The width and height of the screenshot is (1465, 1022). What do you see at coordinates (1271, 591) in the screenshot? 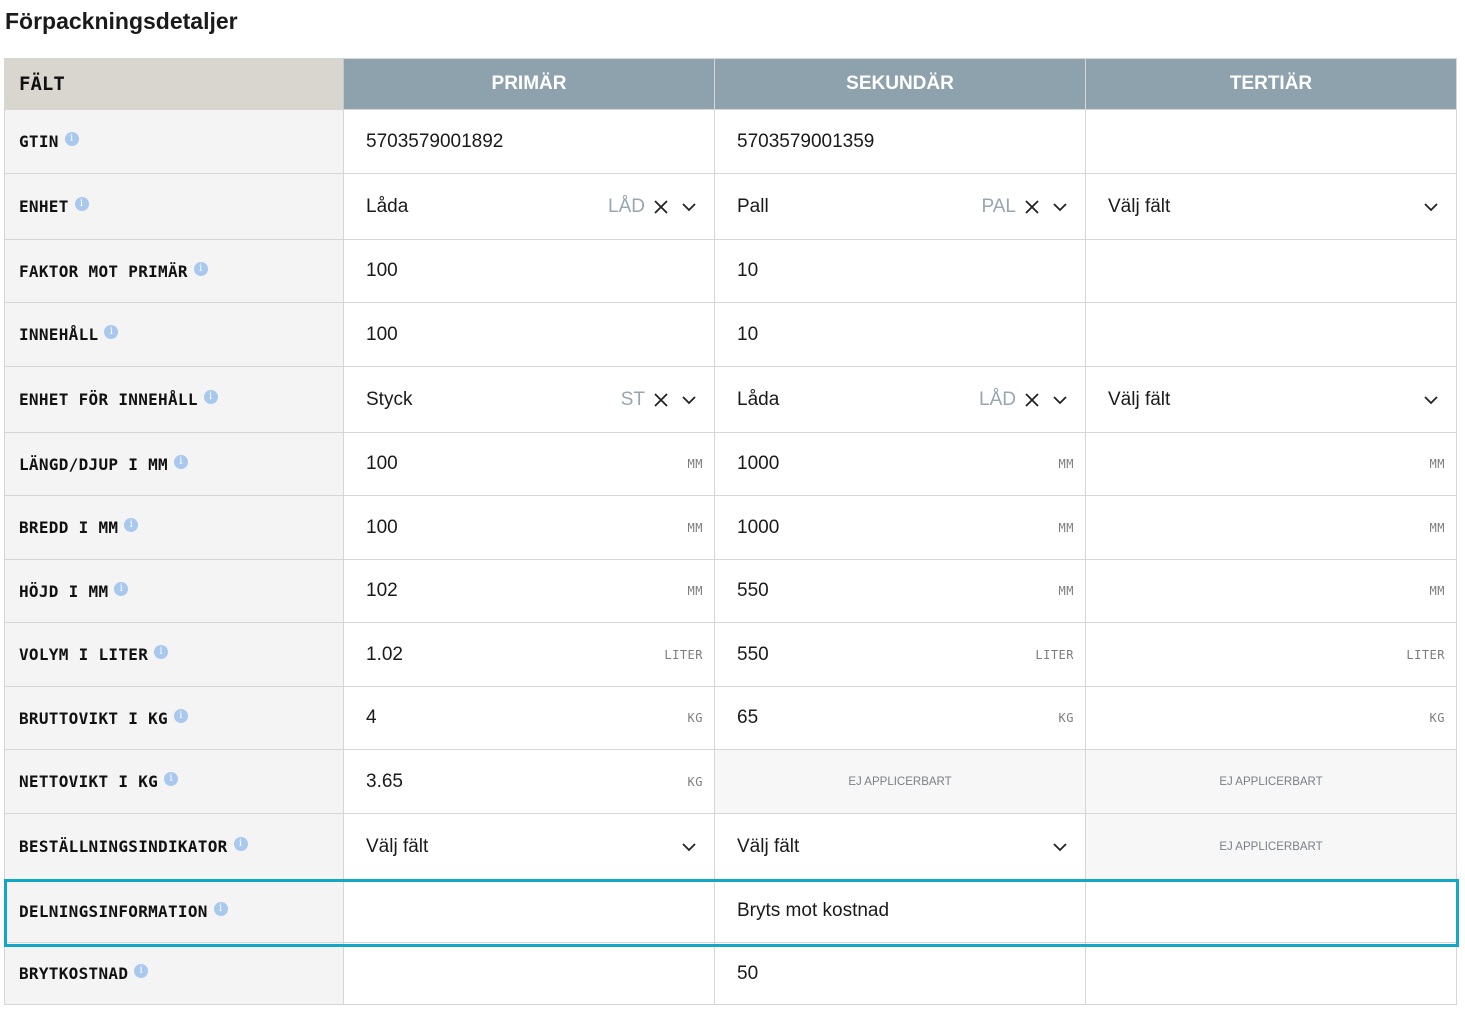
I see `height-tertiary-input: MM` at bounding box center [1271, 591].